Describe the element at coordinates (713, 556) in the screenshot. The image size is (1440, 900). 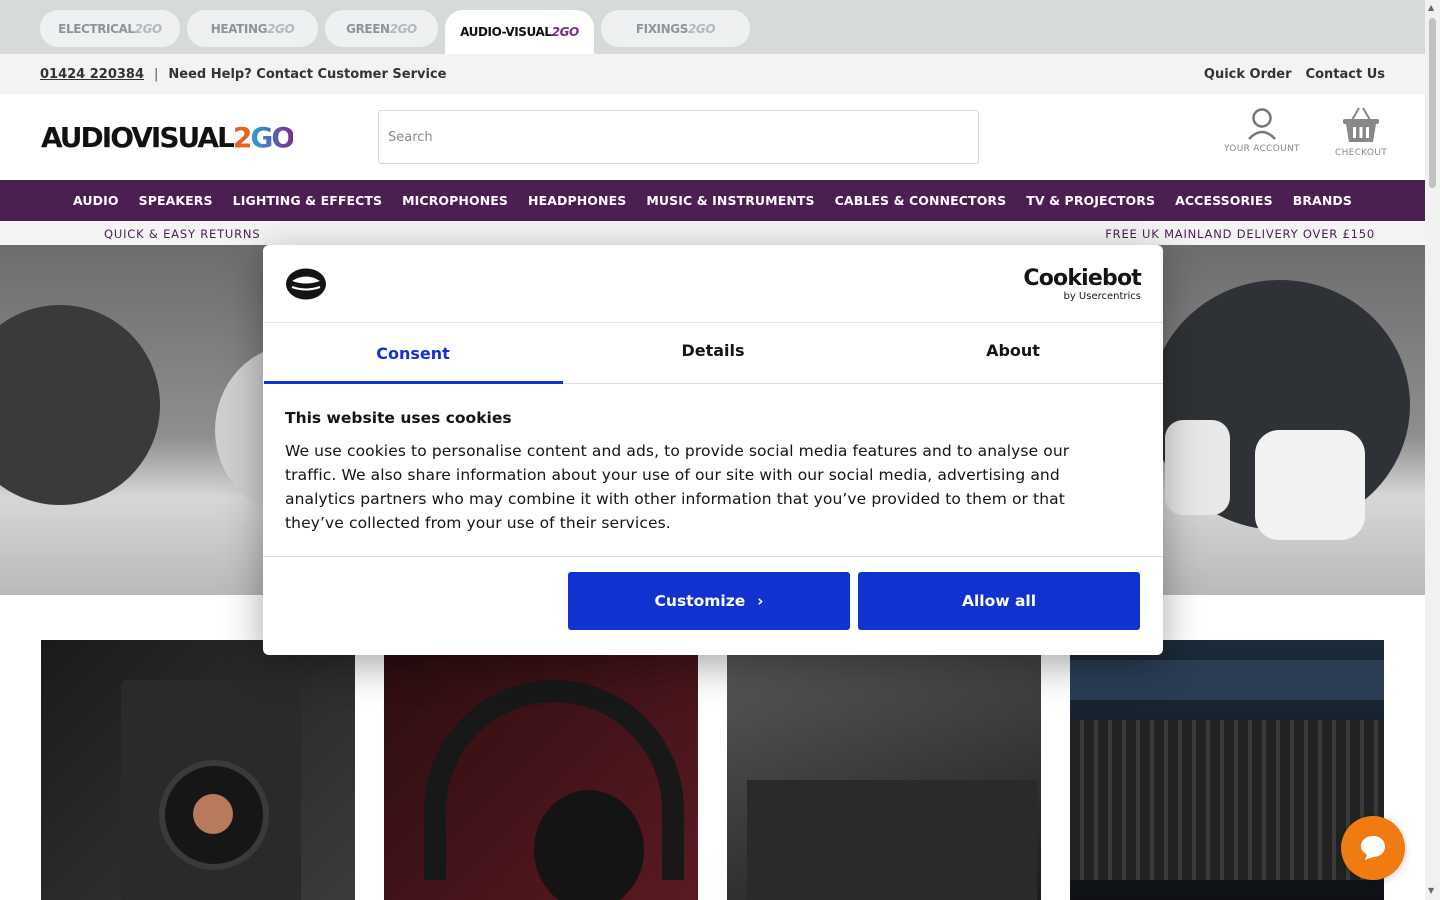
I see `cookie-dialog-divider` at that location.